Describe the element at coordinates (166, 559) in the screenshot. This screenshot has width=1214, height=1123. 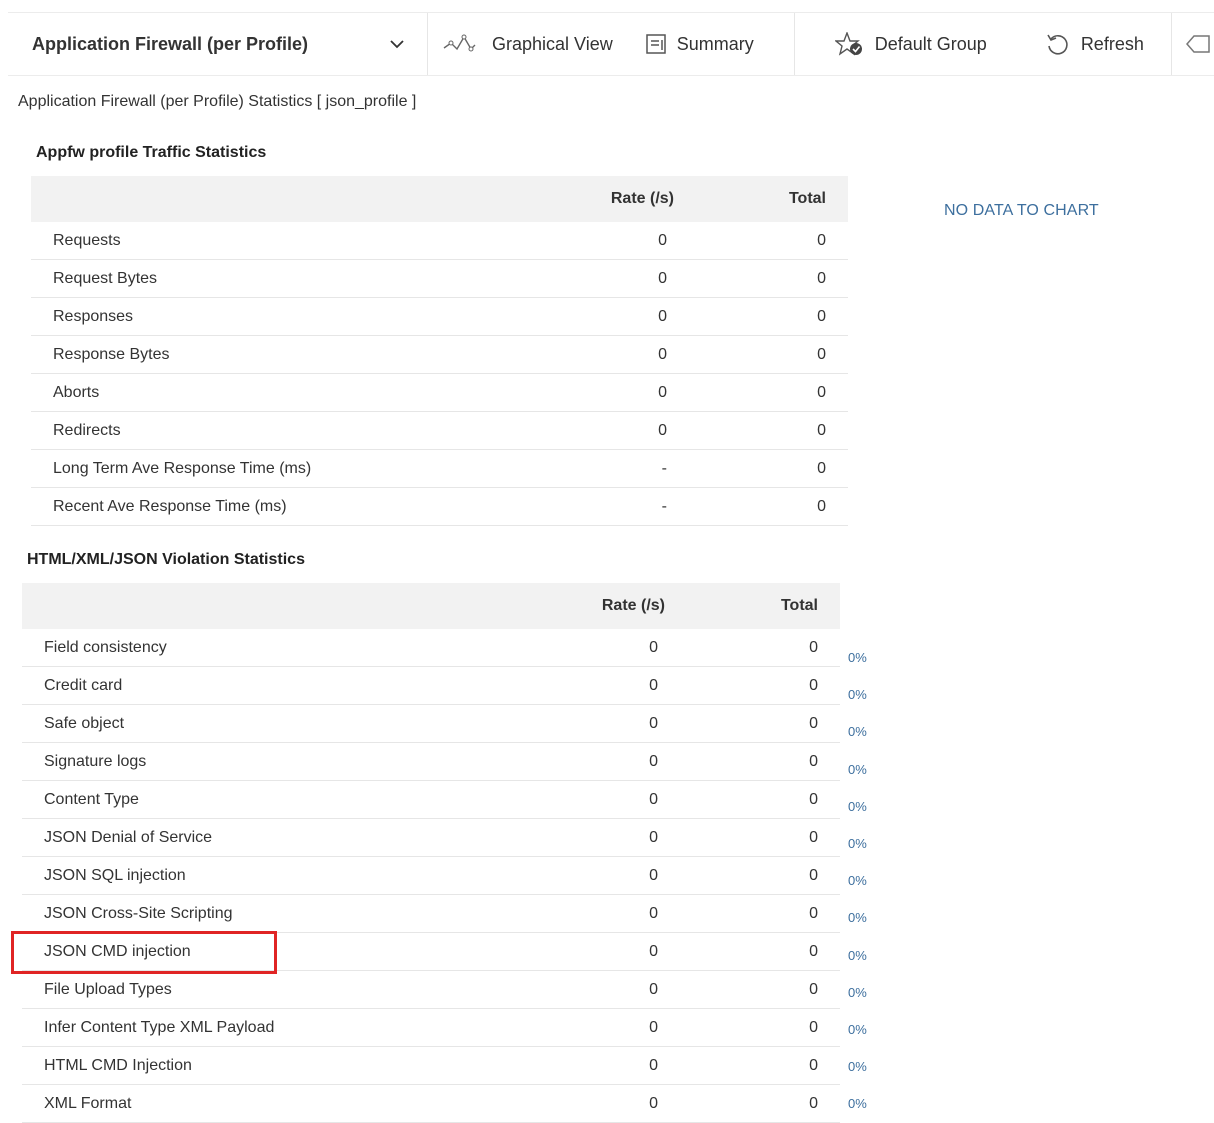
I see `violation-section-title: HTML/XML/JSON Violation Statistics` at that location.